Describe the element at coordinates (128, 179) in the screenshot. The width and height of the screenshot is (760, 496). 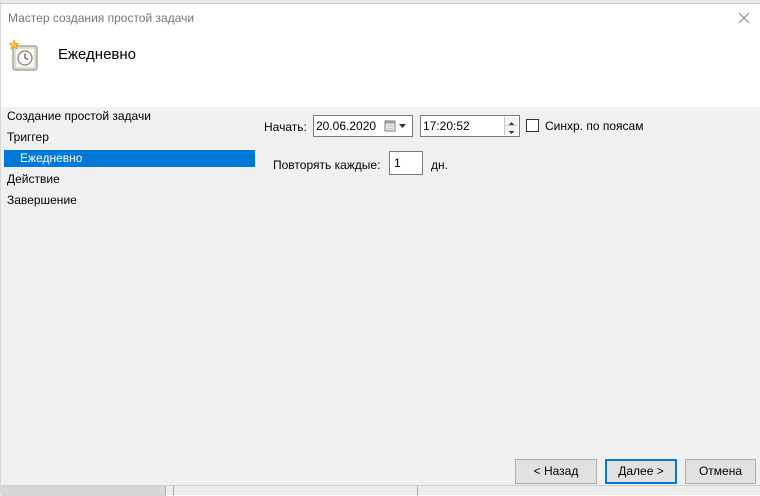
I see `nav-item-action: Действие` at that location.